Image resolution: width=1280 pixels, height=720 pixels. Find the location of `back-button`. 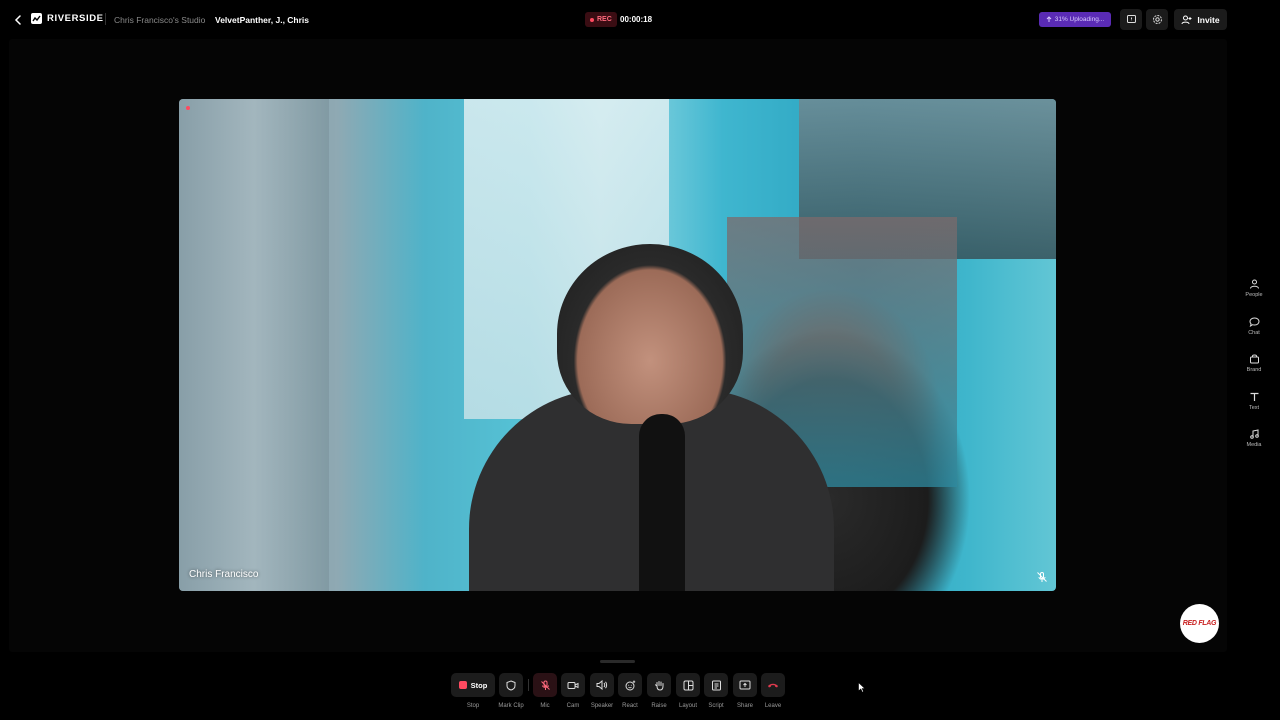

back-button is located at coordinates (18, 20).